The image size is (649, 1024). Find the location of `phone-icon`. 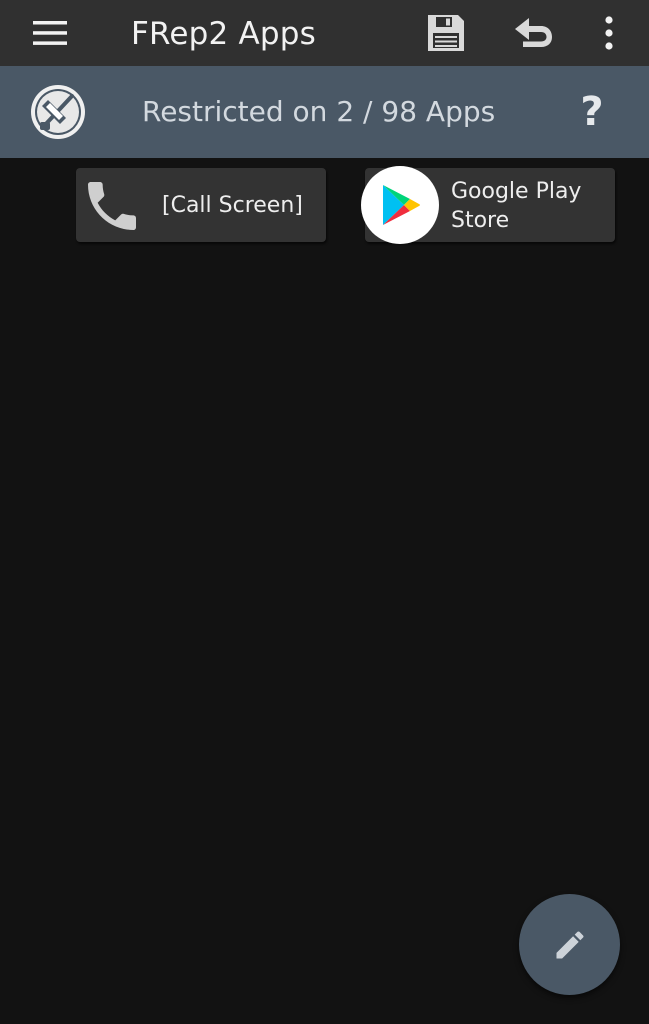

phone-icon is located at coordinates (112, 206).